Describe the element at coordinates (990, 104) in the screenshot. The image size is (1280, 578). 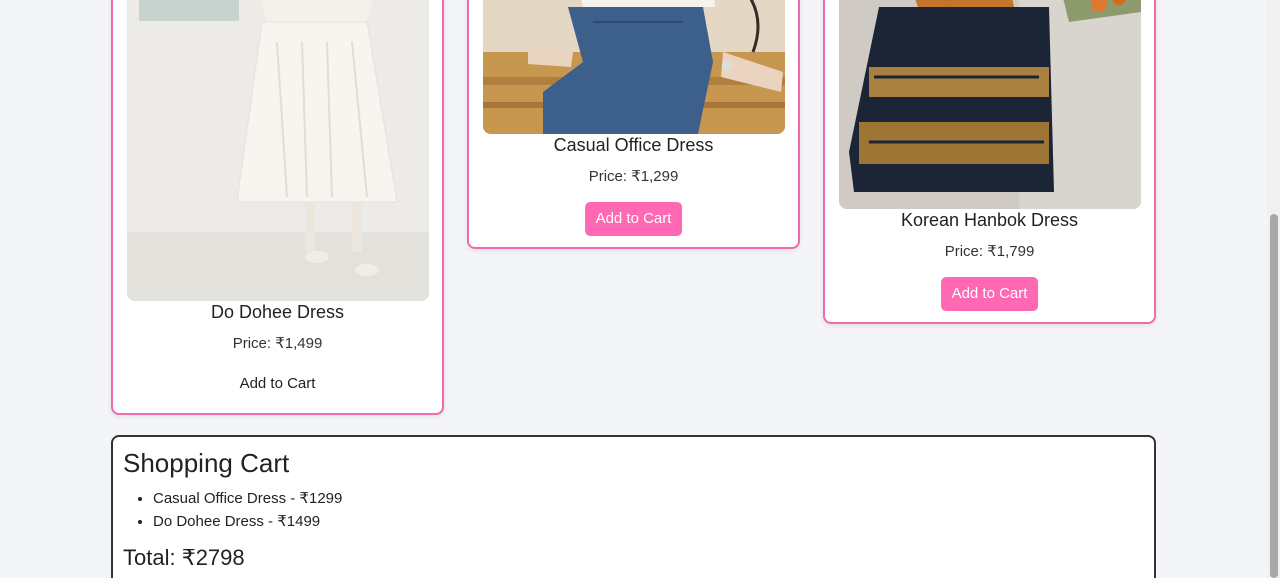
I see `product-image-korean-hanbok` at that location.